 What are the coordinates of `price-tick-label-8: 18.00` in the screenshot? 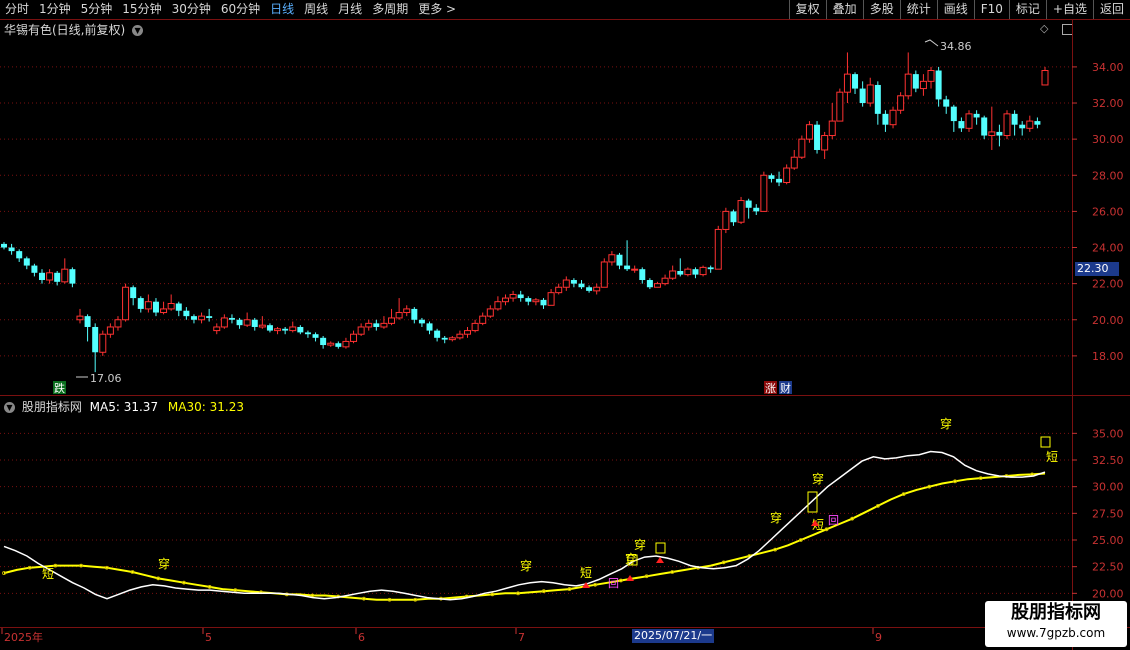 It's located at (1108, 356).